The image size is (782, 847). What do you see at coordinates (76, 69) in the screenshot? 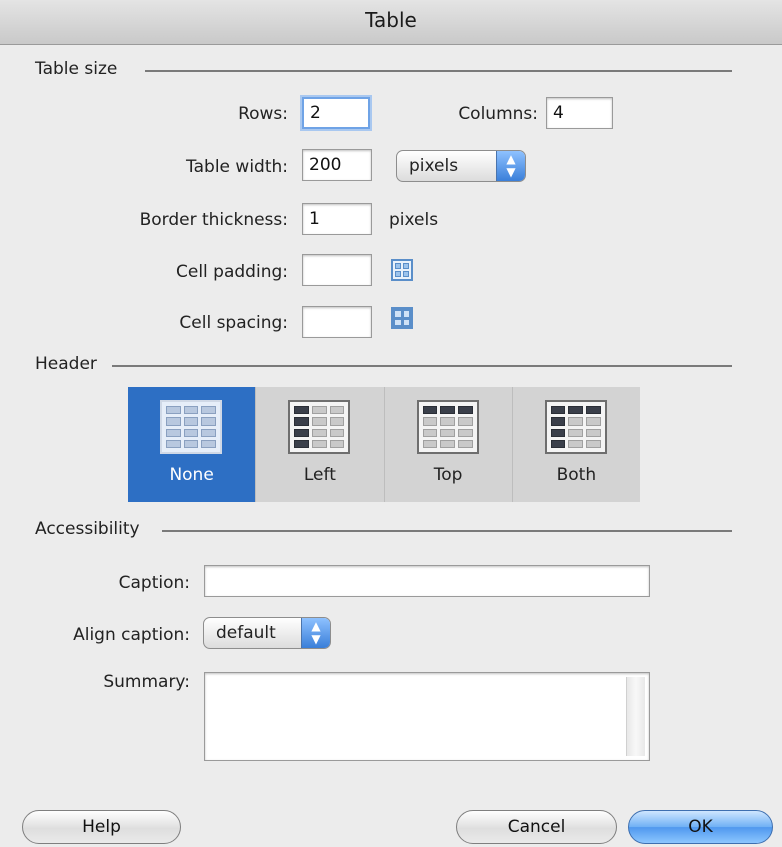
I see `table-size-section-label: Table size` at bounding box center [76, 69].